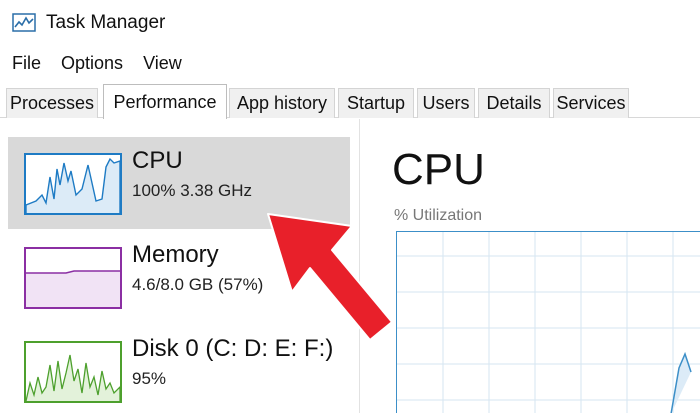 Image resolution: width=700 pixels, height=413 pixels. What do you see at coordinates (73, 184) in the screenshot?
I see `cpu-mini-graph` at bounding box center [73, 184].